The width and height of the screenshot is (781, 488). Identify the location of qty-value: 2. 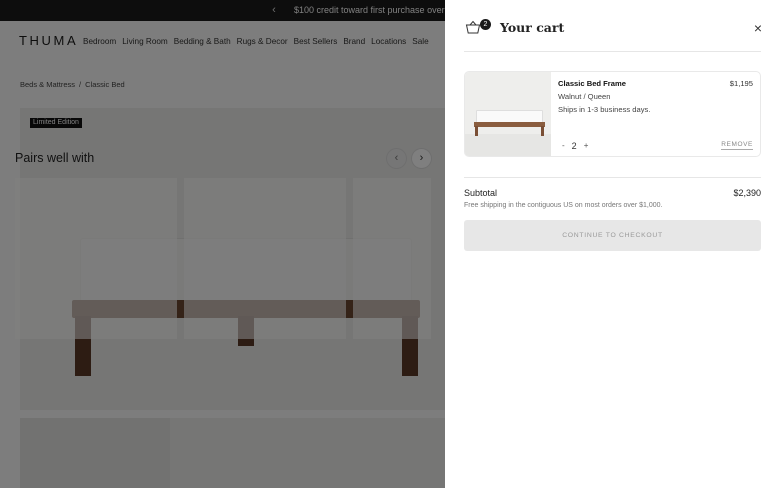
(574, 146).